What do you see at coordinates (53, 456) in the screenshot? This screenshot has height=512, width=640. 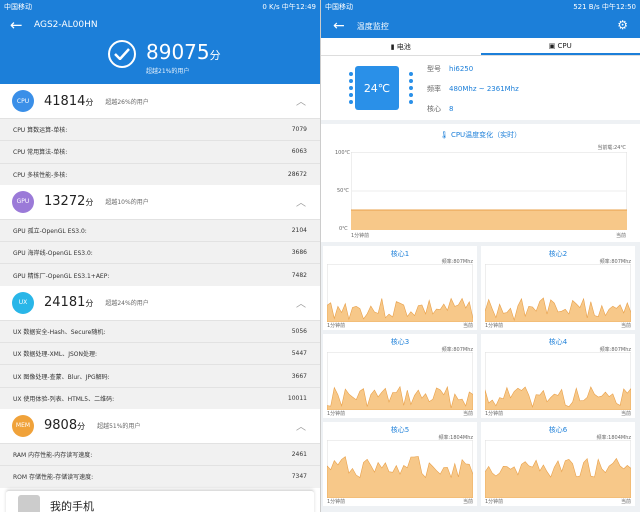 I see `test-label: RAM 内存性能-内存读写速度:` at bounding box center [53, 456].